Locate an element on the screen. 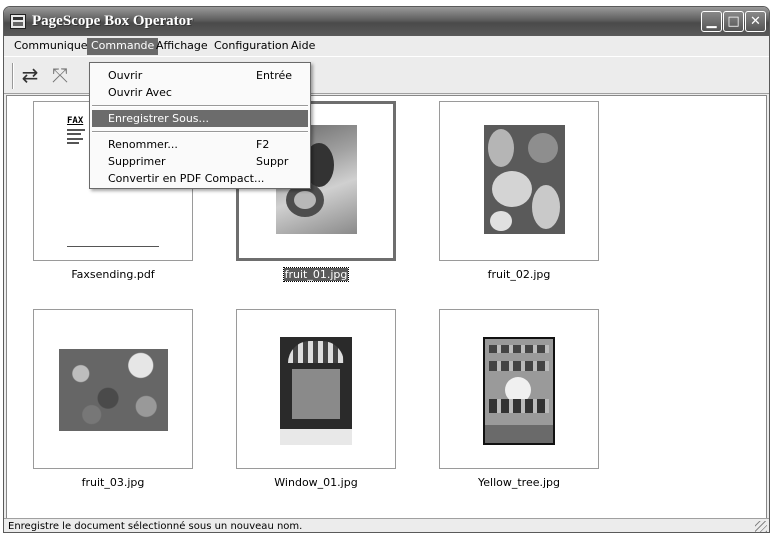 The height and width of the screenshot is (537, 773). file-label: Faxsending.pdf is located at coordinates (113, 274).